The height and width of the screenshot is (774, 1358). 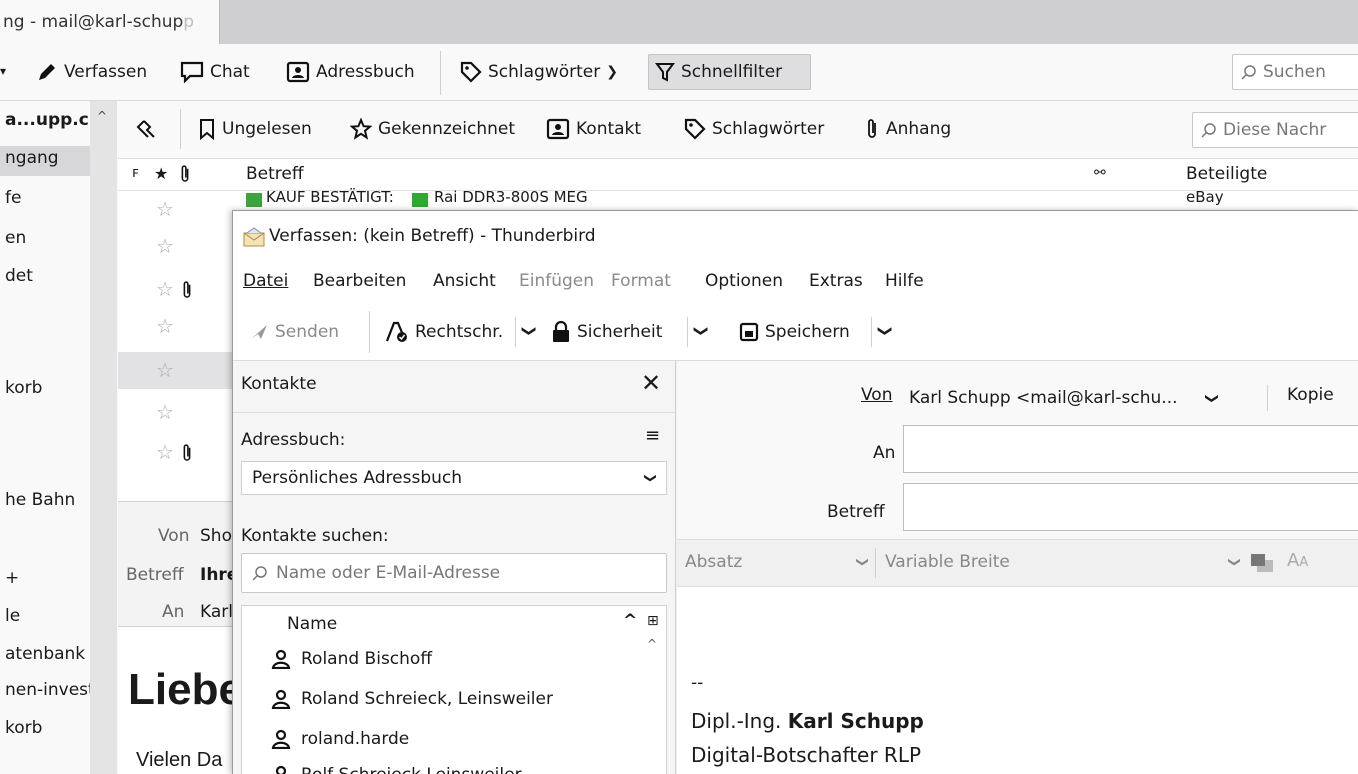 I want to click on contact-row: Roland Schreieck, Leinsweiler, so click(x=454, y=699).